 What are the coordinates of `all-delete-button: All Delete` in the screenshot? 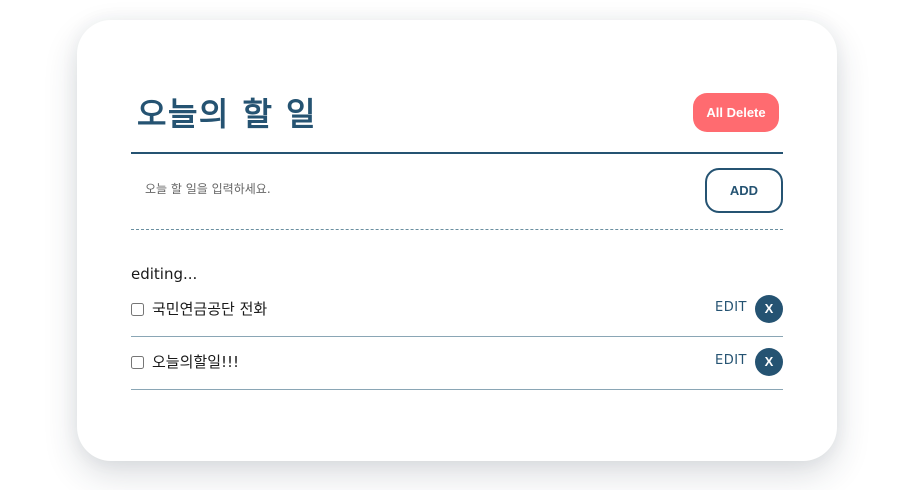 It's located at (736, 112).